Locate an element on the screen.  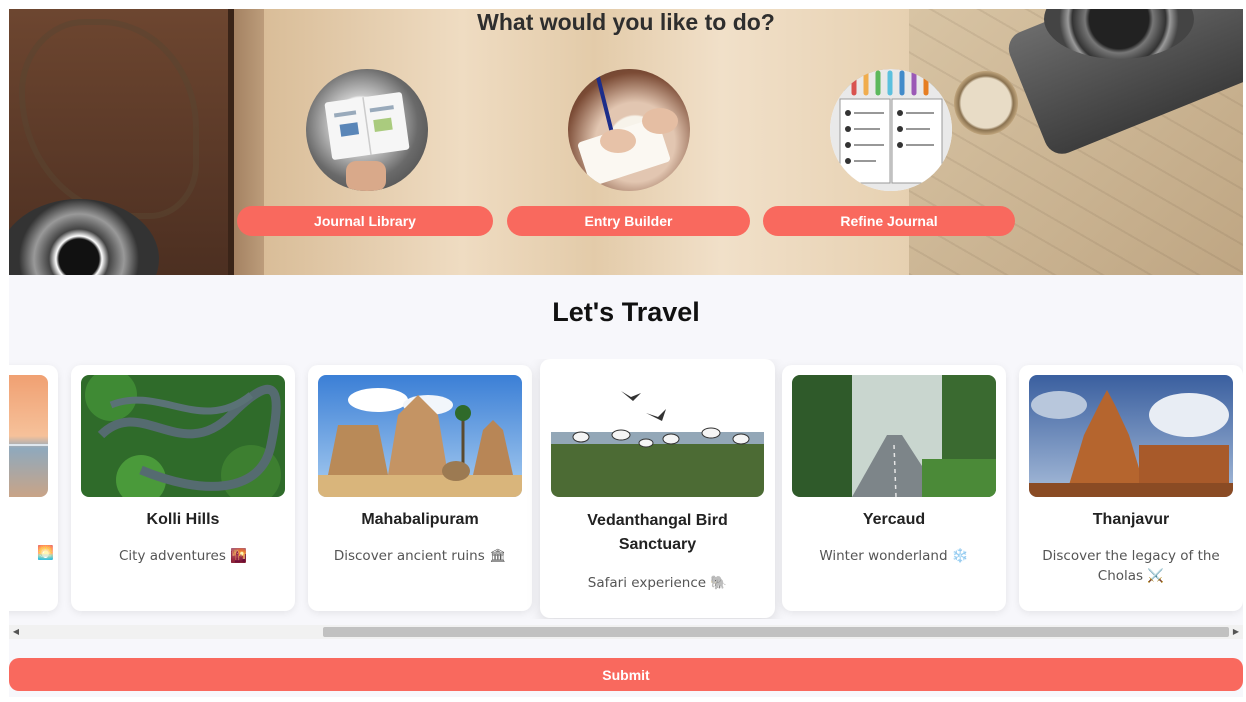
journal-library-button: Journal Library is located at coordinates (365, 221).